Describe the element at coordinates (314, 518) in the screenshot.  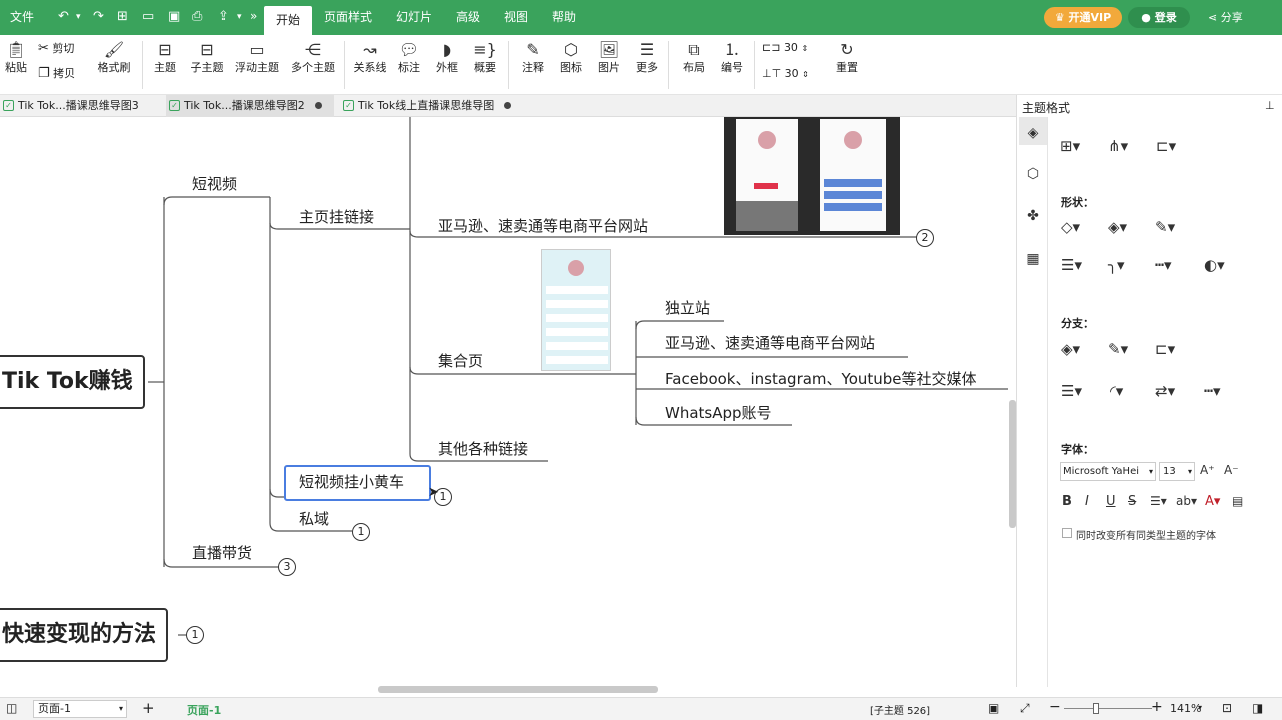
I see `topic-private-domain: 私域` at that location.